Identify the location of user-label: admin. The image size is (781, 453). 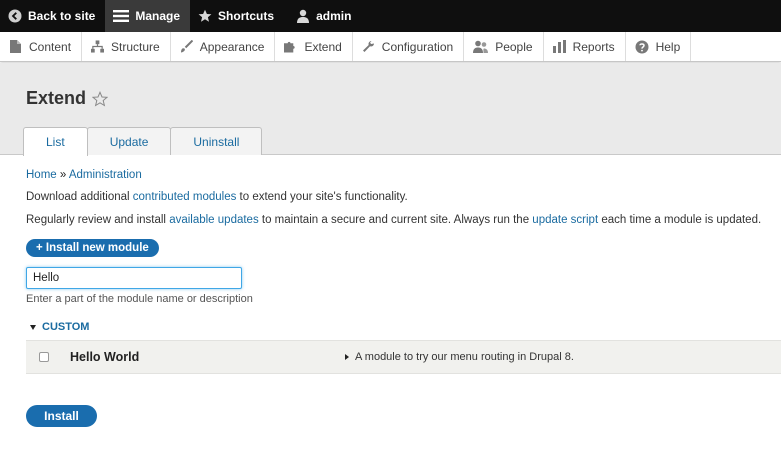
(334, 16).